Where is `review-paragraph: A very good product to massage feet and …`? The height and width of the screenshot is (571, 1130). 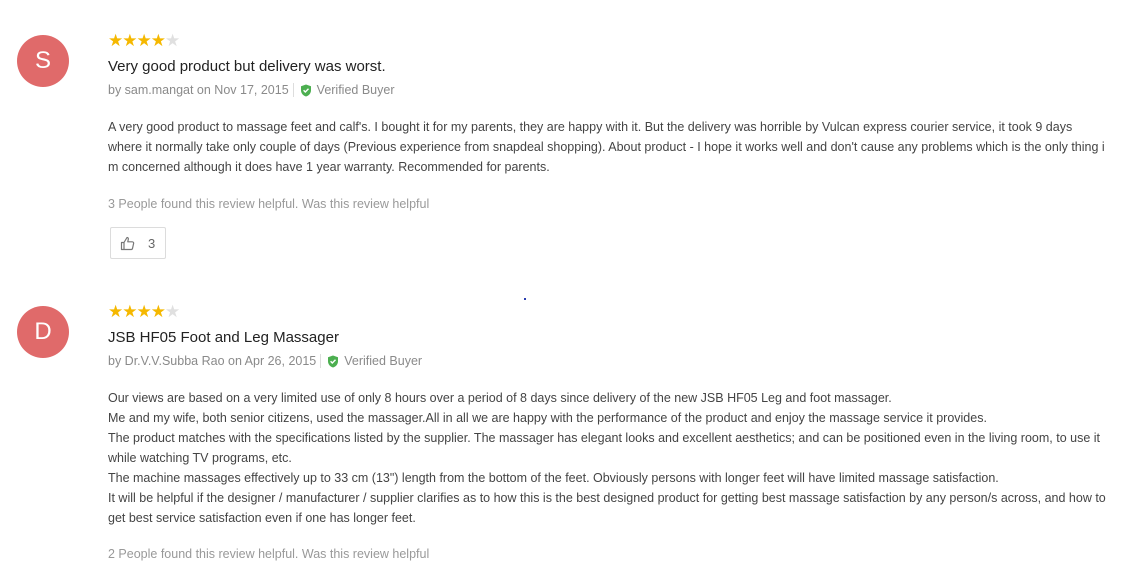
review-paragraph: A very good product to massage feet and … is located at coordinates (606, 147).